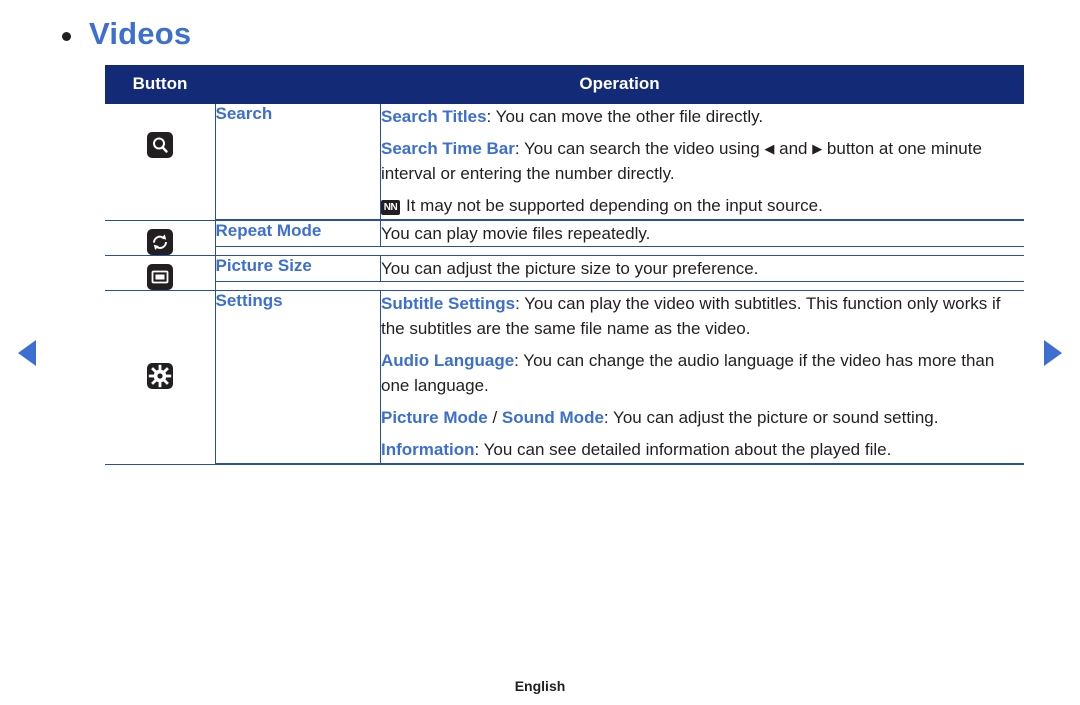 Image resolution: width=1080 pixels, height=705 pixels. What do you see at coordinates (1053, 353) in the screenshot?
I see `triangle-right-icon` at bounding box center [1053, 353].